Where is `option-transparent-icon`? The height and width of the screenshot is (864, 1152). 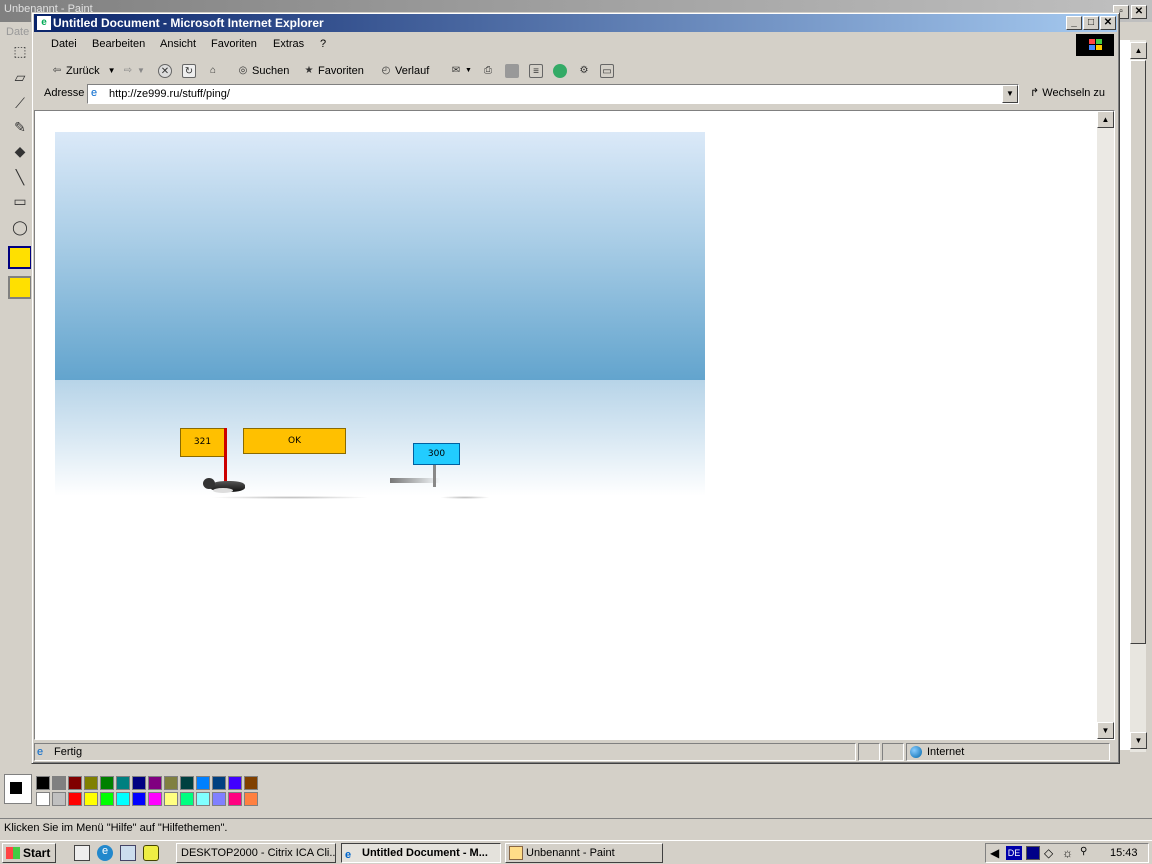 option-transparent-icon is located at coordinates (20, 287).